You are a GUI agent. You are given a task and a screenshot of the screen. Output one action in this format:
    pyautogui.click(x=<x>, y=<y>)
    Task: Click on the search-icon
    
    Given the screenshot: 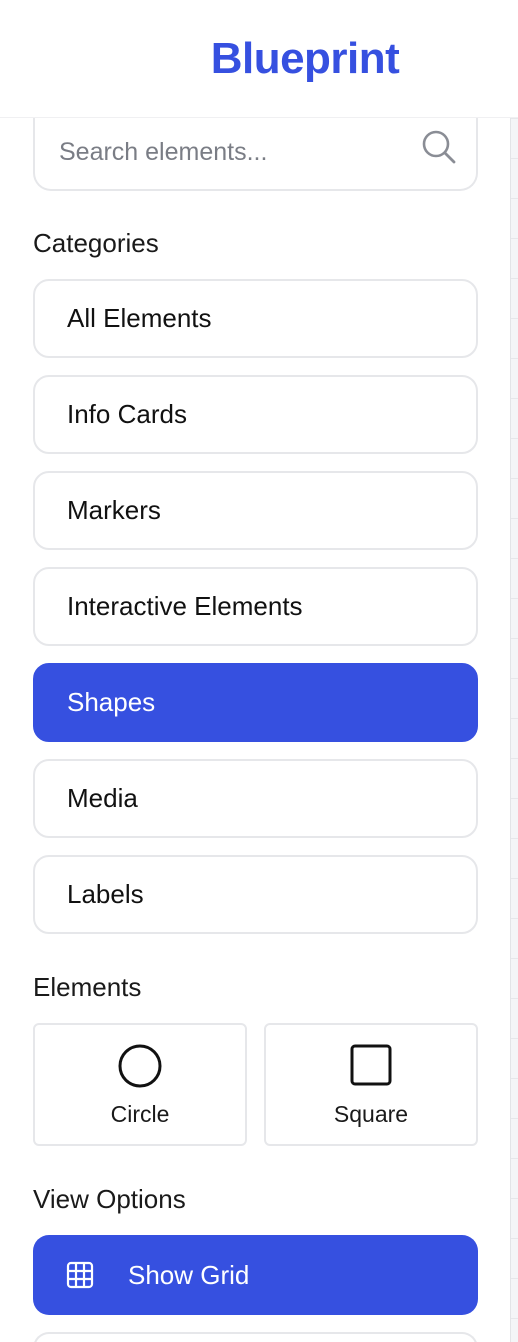 What is the action you would take?
    pyautogui.click(x=439, y=147)
    